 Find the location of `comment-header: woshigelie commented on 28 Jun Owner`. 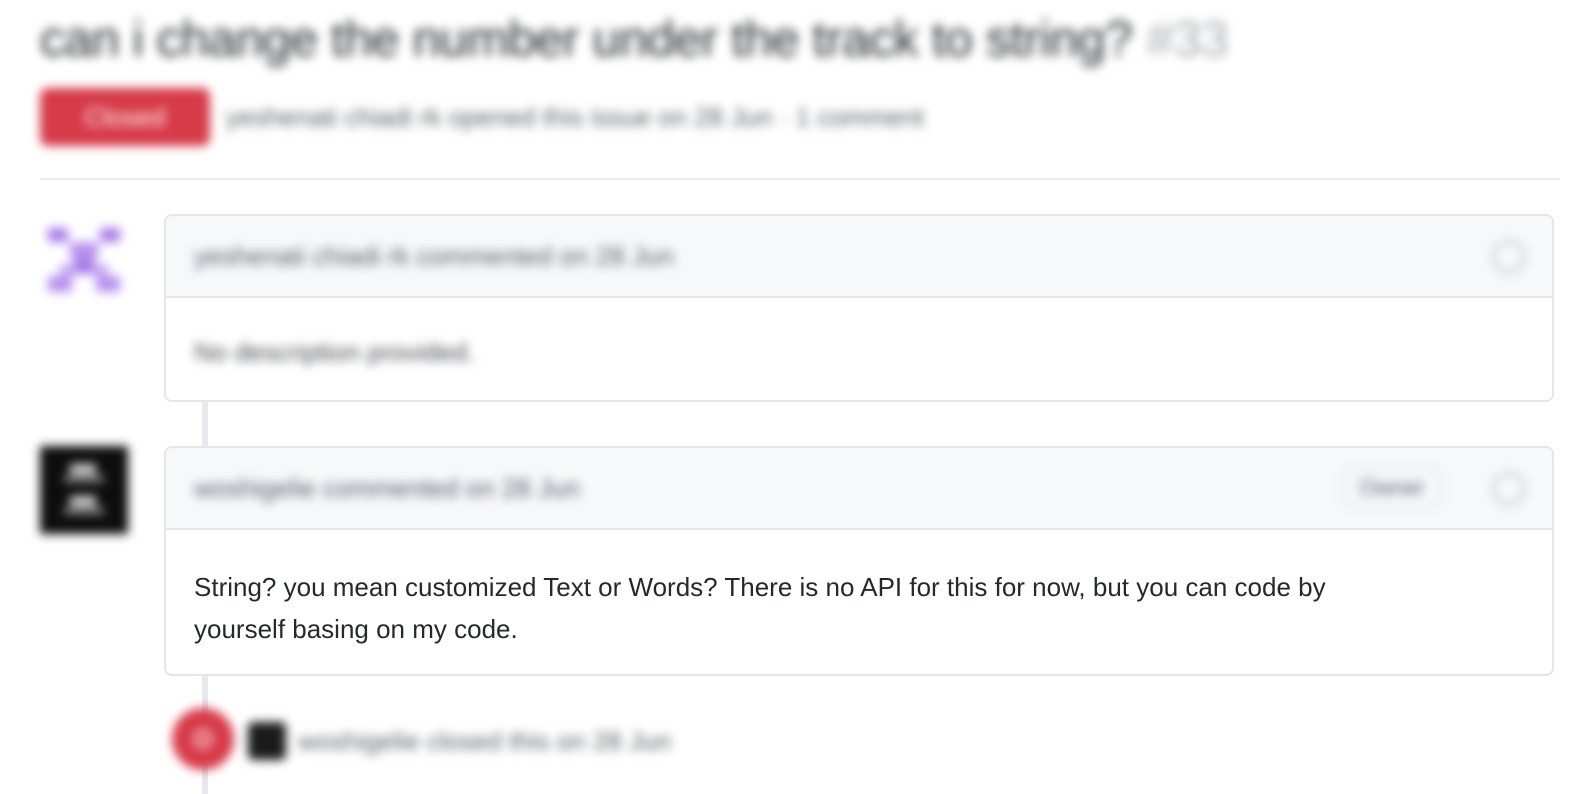

comment-header: woshigelie commented on 28 Jun Owner is located at coordinates (859, 489).